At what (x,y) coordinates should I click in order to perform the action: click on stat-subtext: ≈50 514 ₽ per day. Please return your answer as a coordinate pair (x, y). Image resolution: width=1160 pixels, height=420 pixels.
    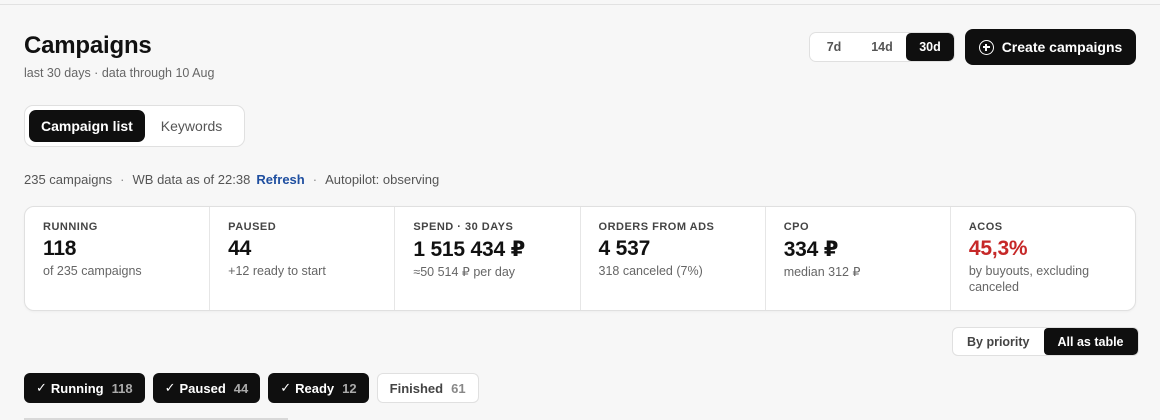
    Looking at the image, I should click on (464, 272).